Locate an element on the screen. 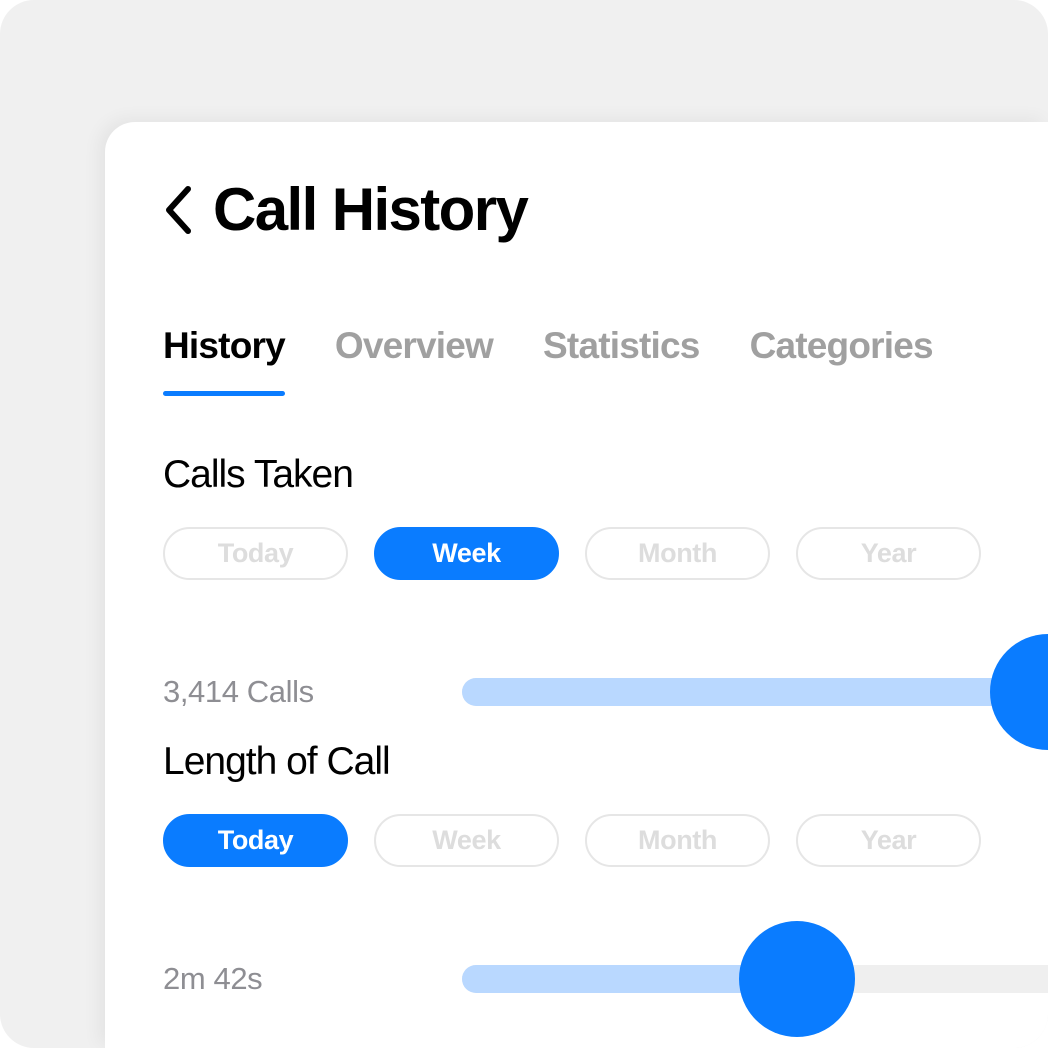 The width and height of the screenshot is (1048, 1048). range-selector-length-of-call: Today Week Month Year is located at coordinates (605, 840).